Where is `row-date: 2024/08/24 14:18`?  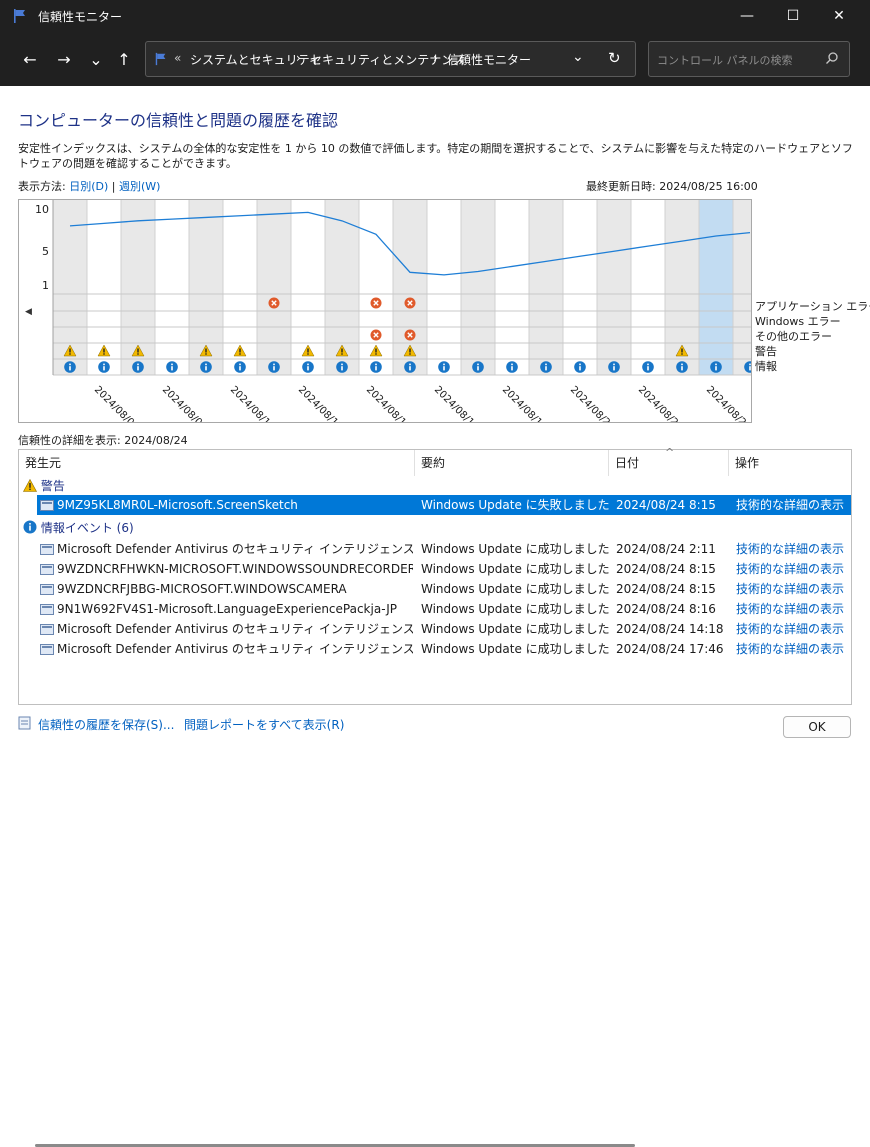
row-date: 2024/08/24 14:18 is located at coordinates (670, 629).